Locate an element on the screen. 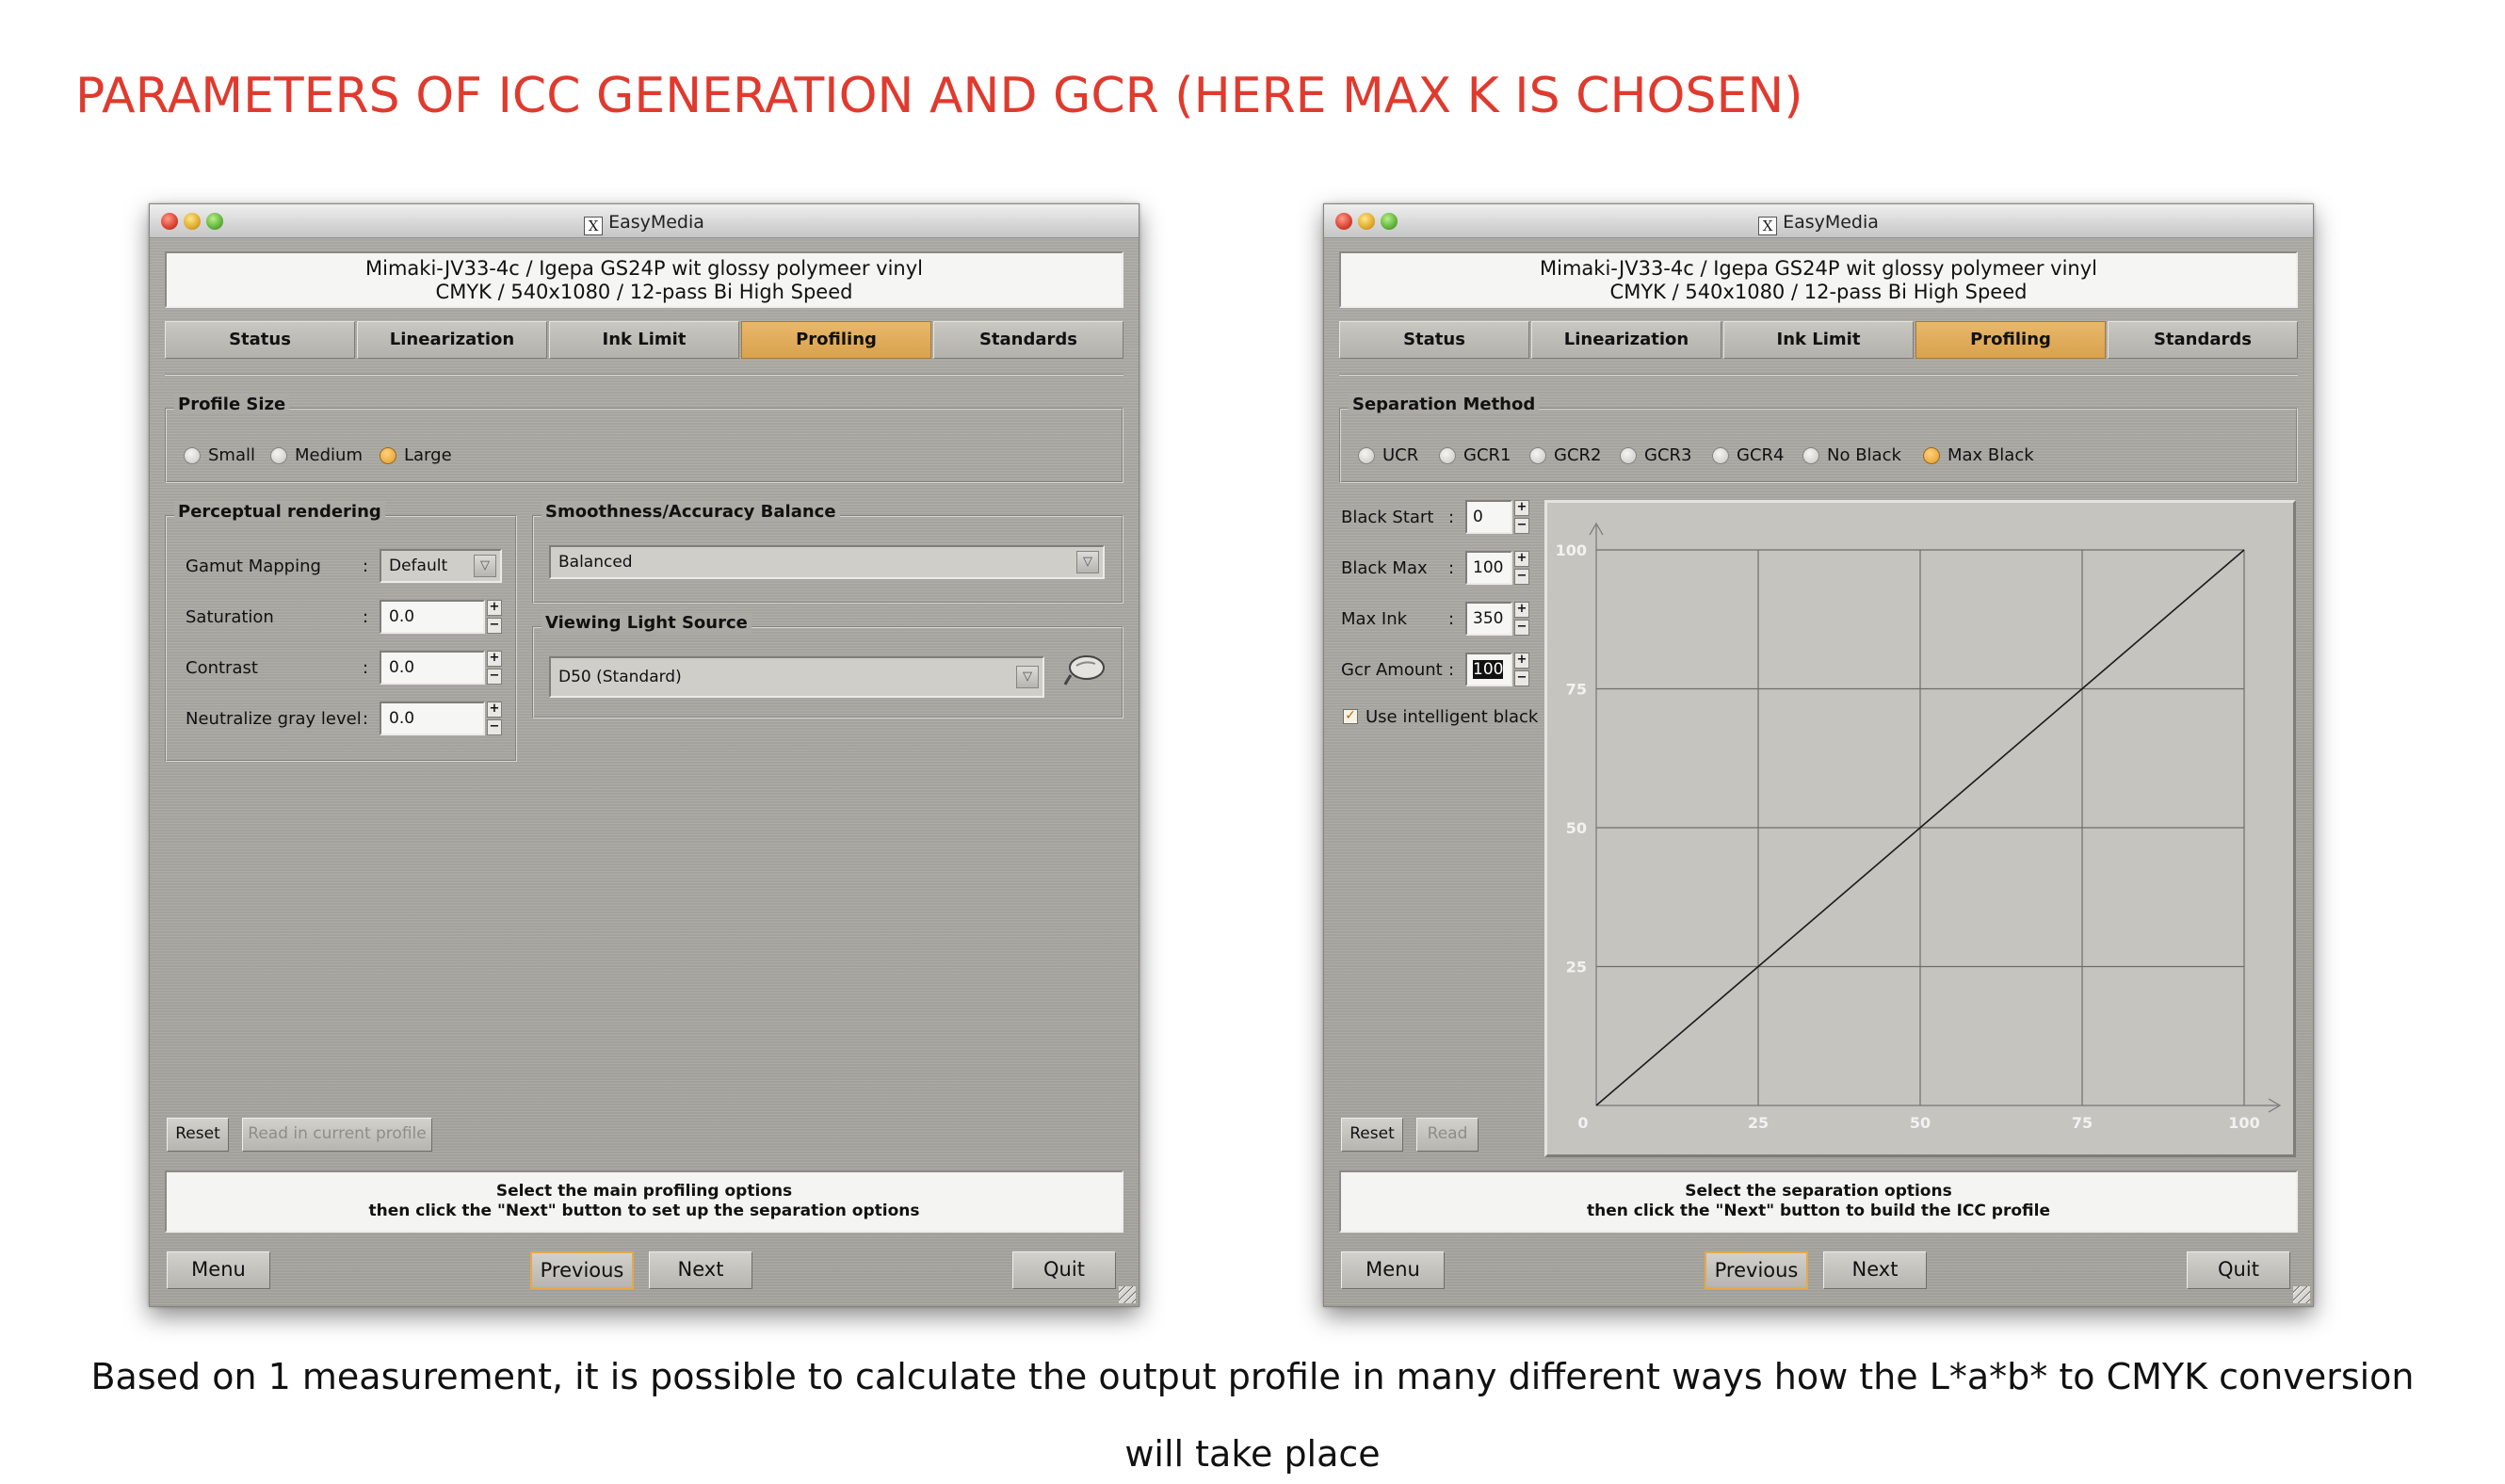 Image resolution: width=2505 pixels, height=1484 pixels. radio-label: GCR2 is located at coordinates (1578, 455).